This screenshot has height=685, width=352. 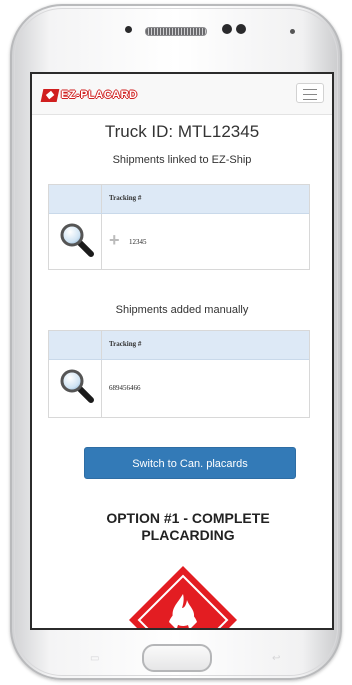 What do you see at coordinates (179, 242) in the screenshot?
I see `table-row: + 12345` at bounding box center [179, 242].